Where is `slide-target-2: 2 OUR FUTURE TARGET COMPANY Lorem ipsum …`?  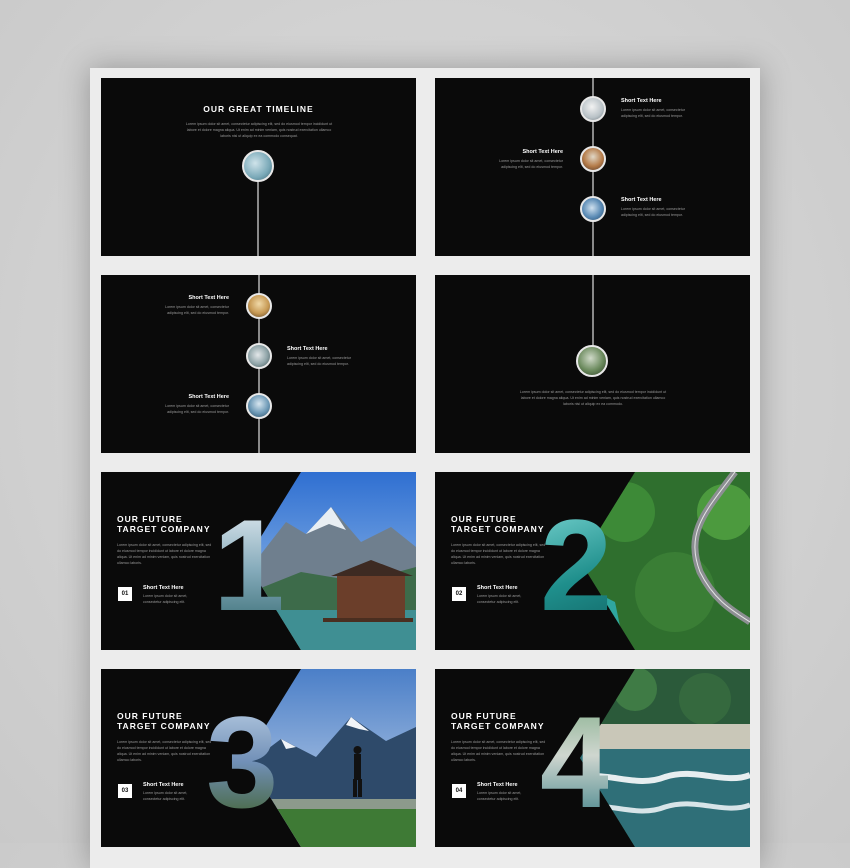 slide-target-2: 2 OUR FUTURE TARGET COMPANY Lorem ipsum … is located at coordinates (592, 561).